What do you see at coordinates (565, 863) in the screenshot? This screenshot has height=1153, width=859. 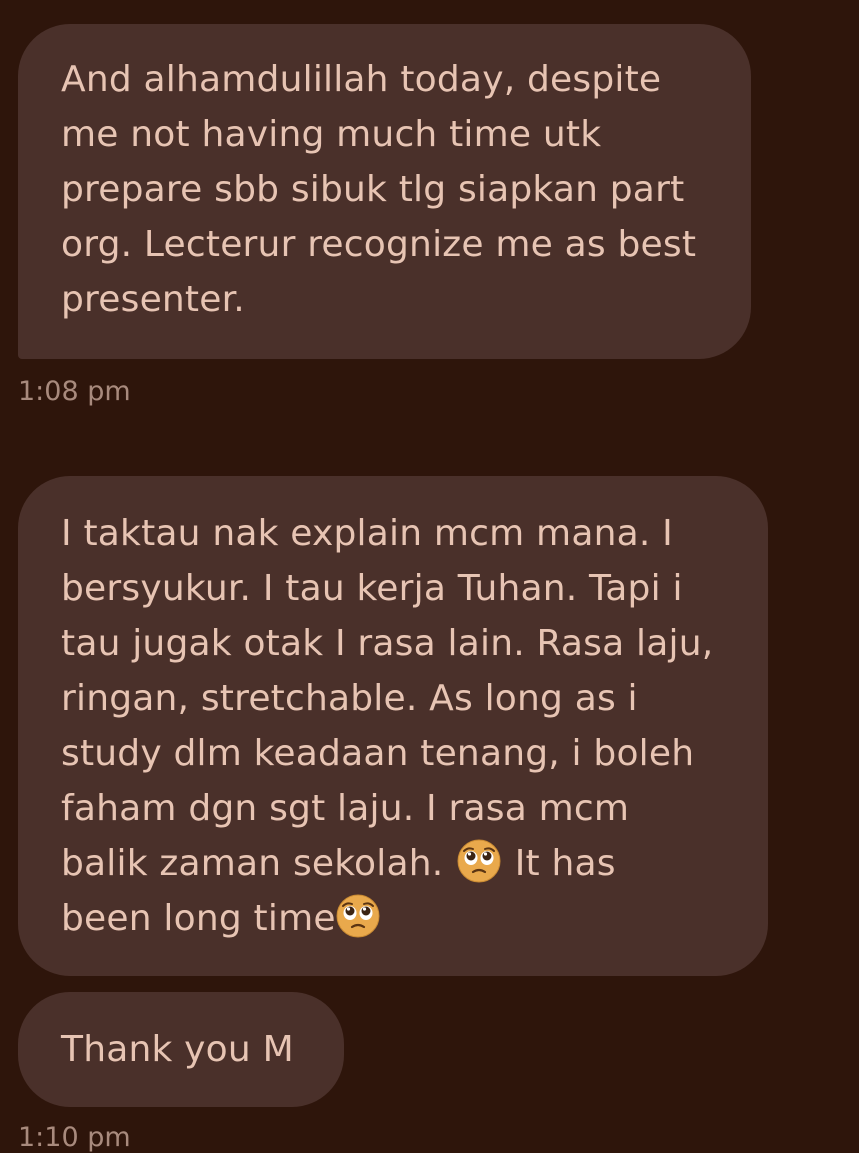 I see `message-text: It has` at bounding box center [565, 863].